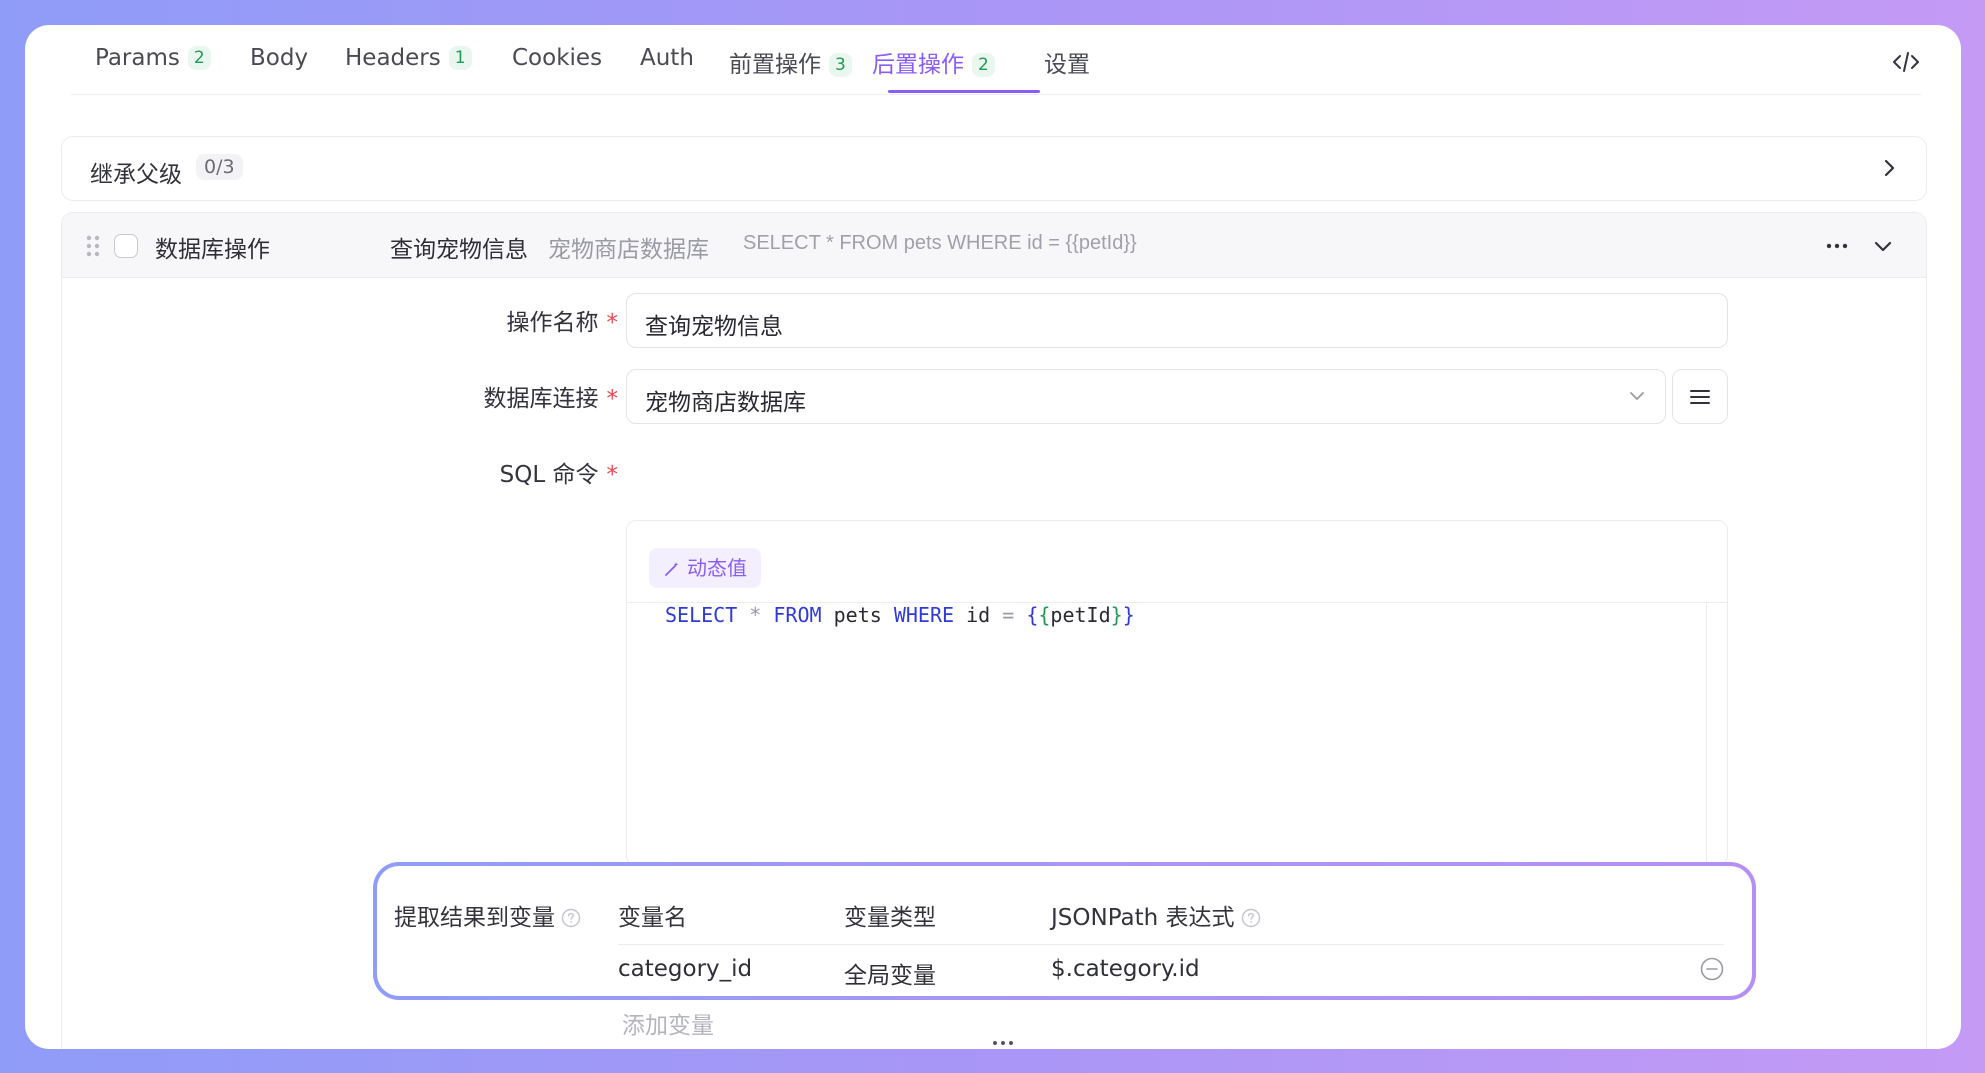 The image size is (1985, 1073). What do you see at coordinates (474, 918) in the screenshot?
I see `extract-title-text: 提取结果到变量` at bounding box center [474, 918].